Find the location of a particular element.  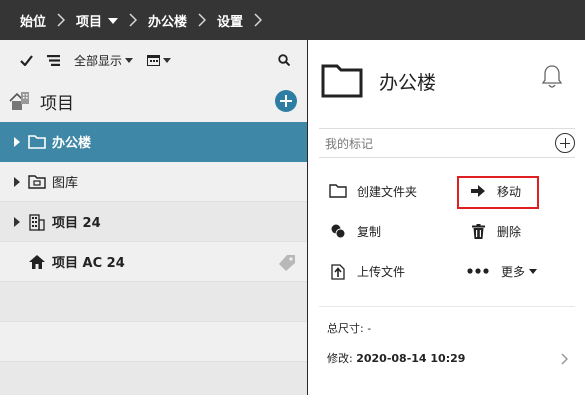

check-button is located at coordinates (26, 60).